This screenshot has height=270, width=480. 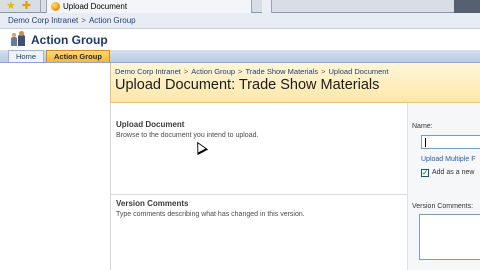 I want to click on add-favorite-icon: ✚, so click(x=26, y=6).